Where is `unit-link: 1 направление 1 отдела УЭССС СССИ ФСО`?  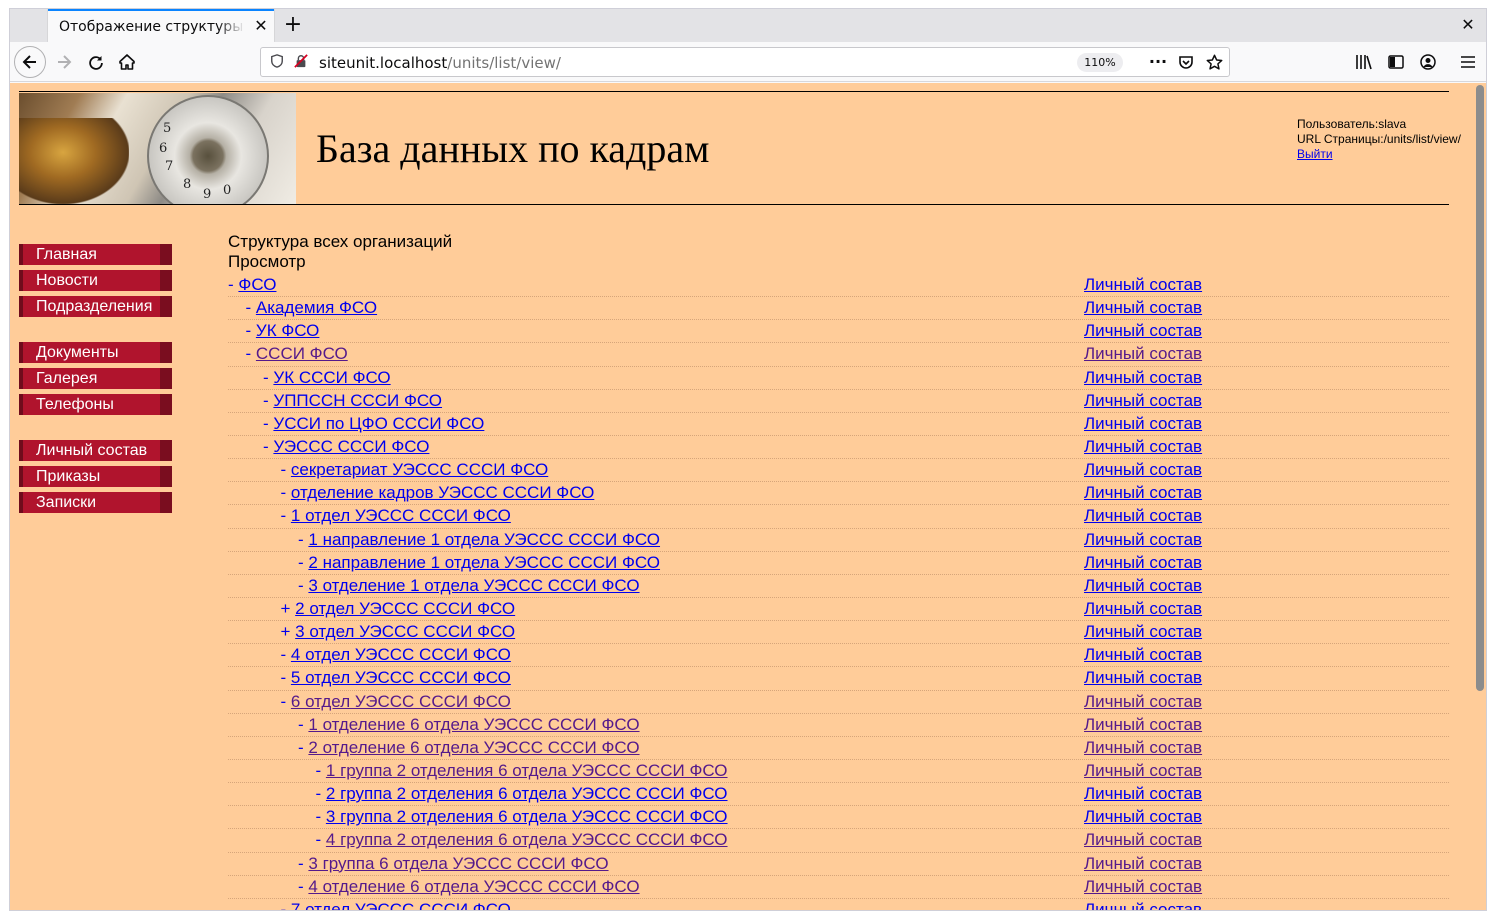
unit-link: 1 направление 1 отдела УЭССС СССИ ФСО is located at coordinates (484, 539).